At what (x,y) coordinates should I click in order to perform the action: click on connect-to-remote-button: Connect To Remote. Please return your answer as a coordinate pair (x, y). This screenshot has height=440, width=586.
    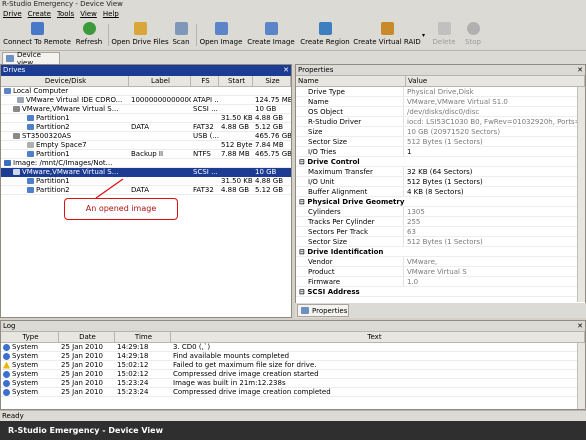
    Looking at the image, I should click on (37, 35).